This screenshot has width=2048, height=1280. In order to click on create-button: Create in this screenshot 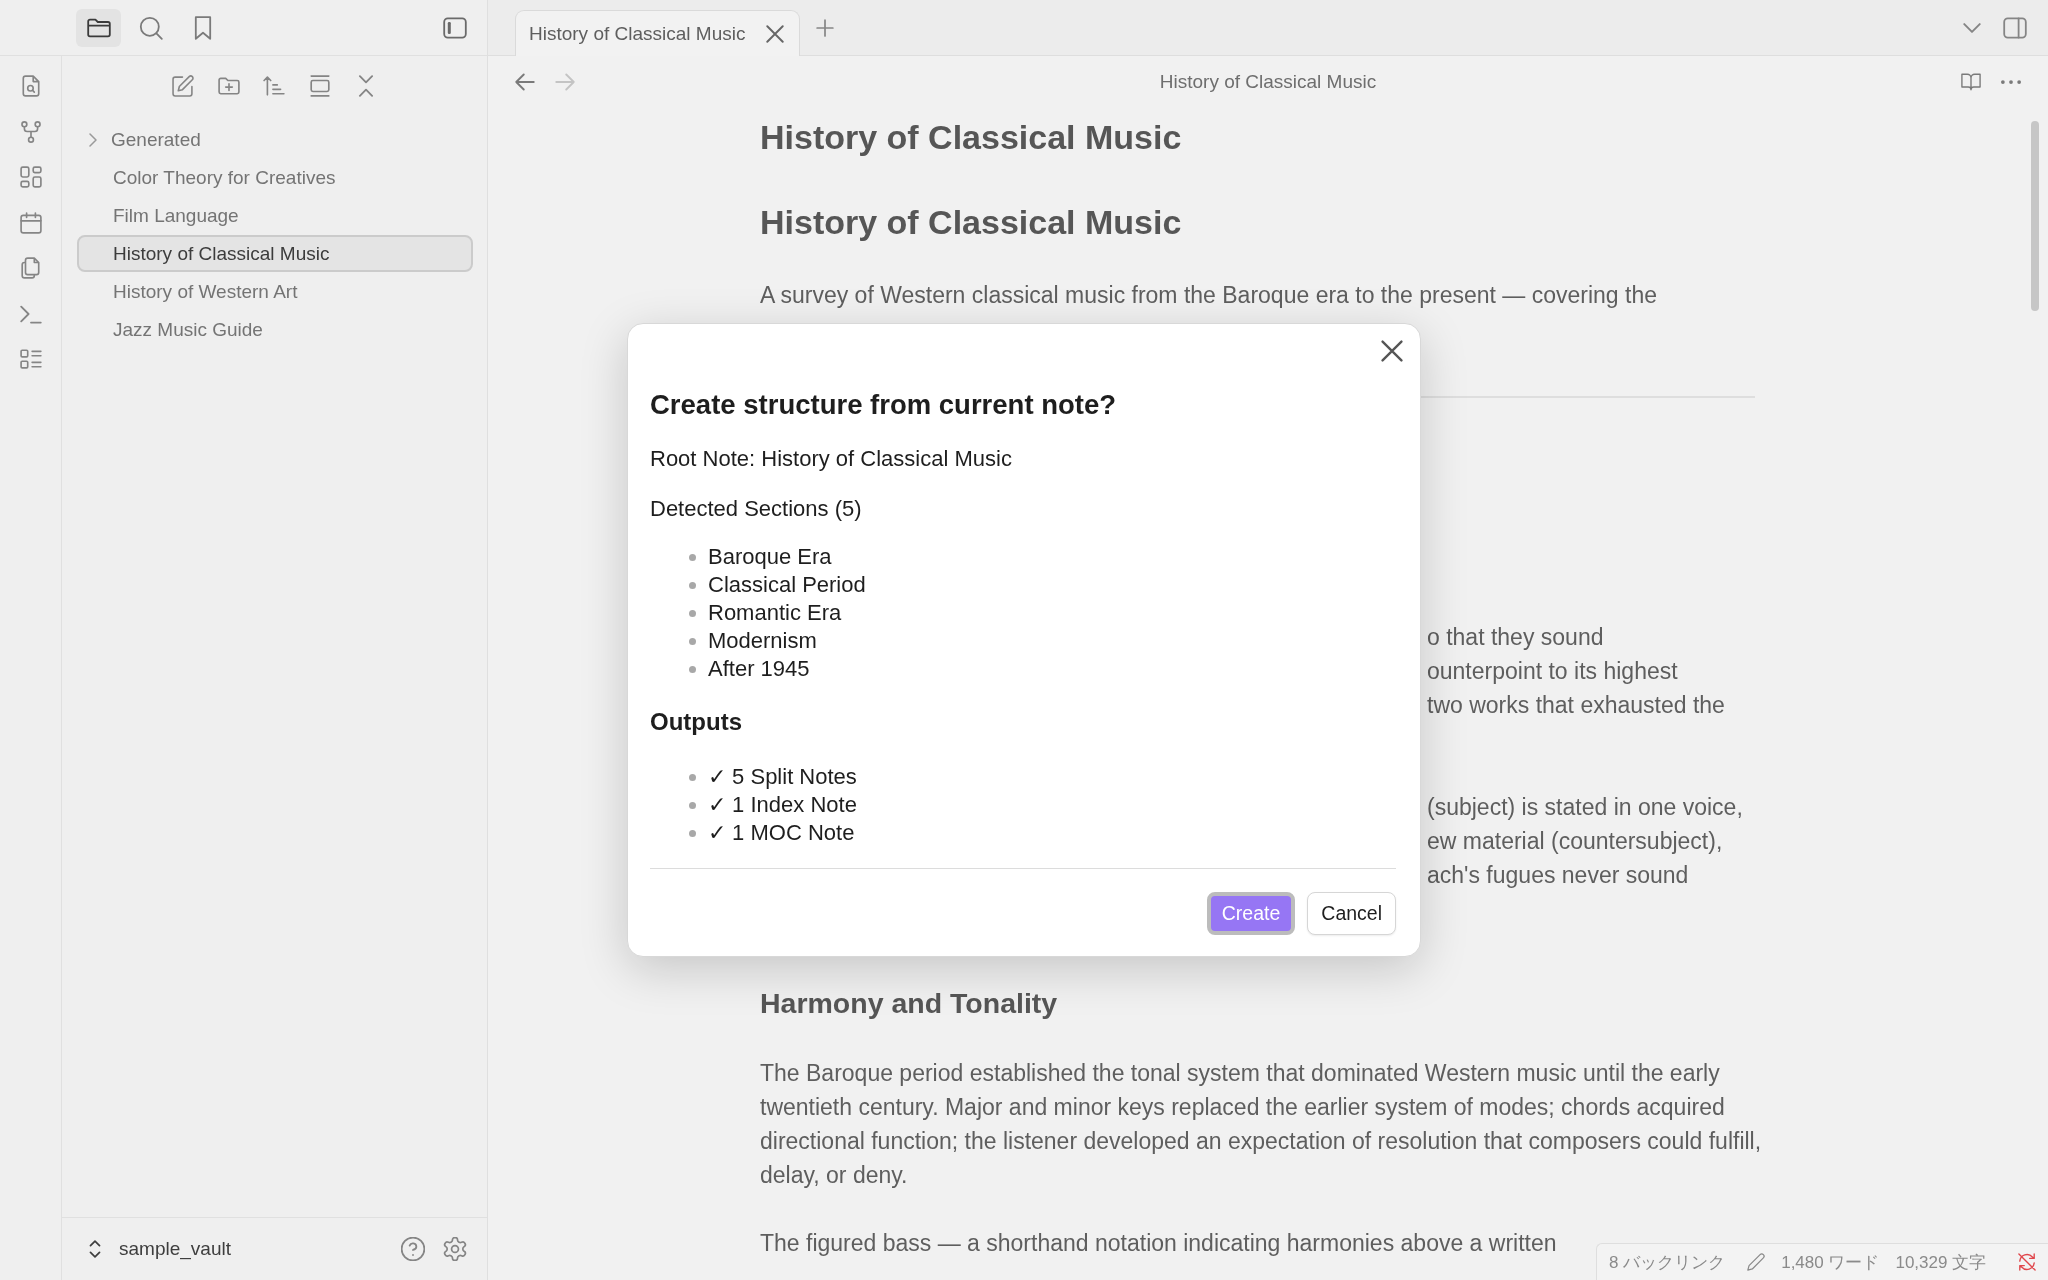, I will do `click(1251, 913)`.